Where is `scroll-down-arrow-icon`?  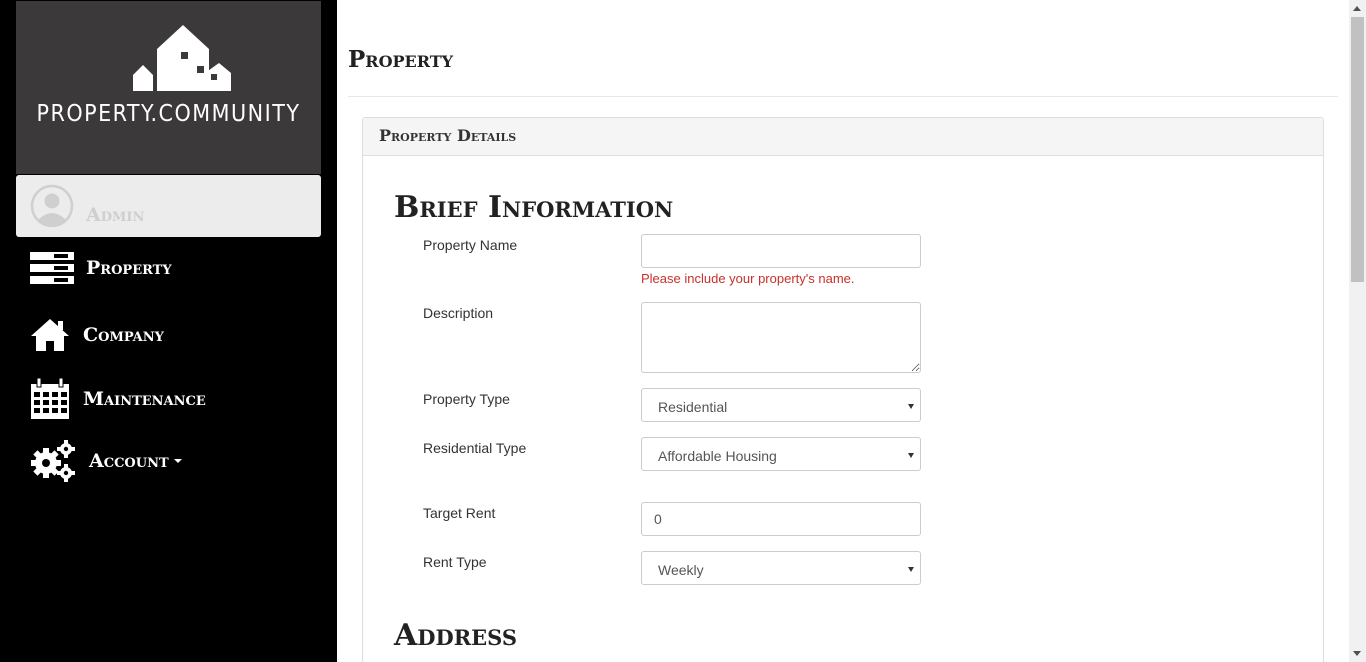
scroll-down-arrow-icon is located at coordinates (1357, 653).